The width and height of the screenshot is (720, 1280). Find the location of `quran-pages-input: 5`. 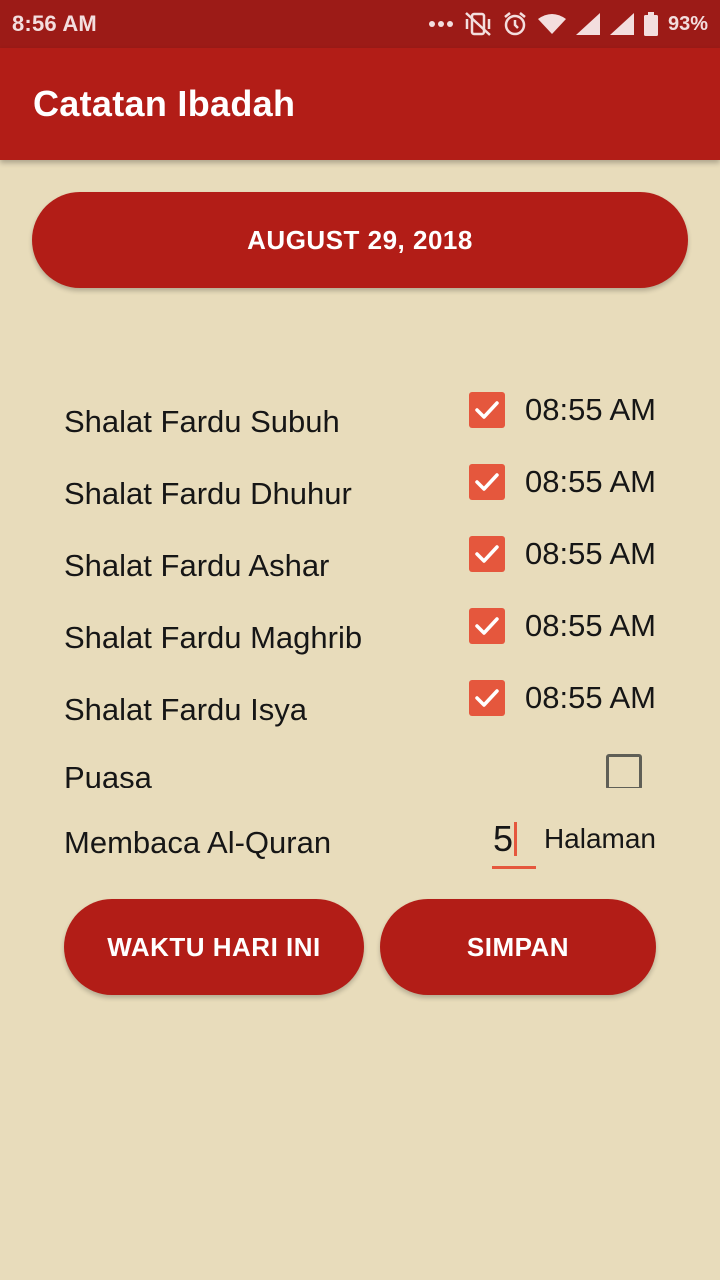

quran-pages-input: 5 is located at coordinates (514, 842).